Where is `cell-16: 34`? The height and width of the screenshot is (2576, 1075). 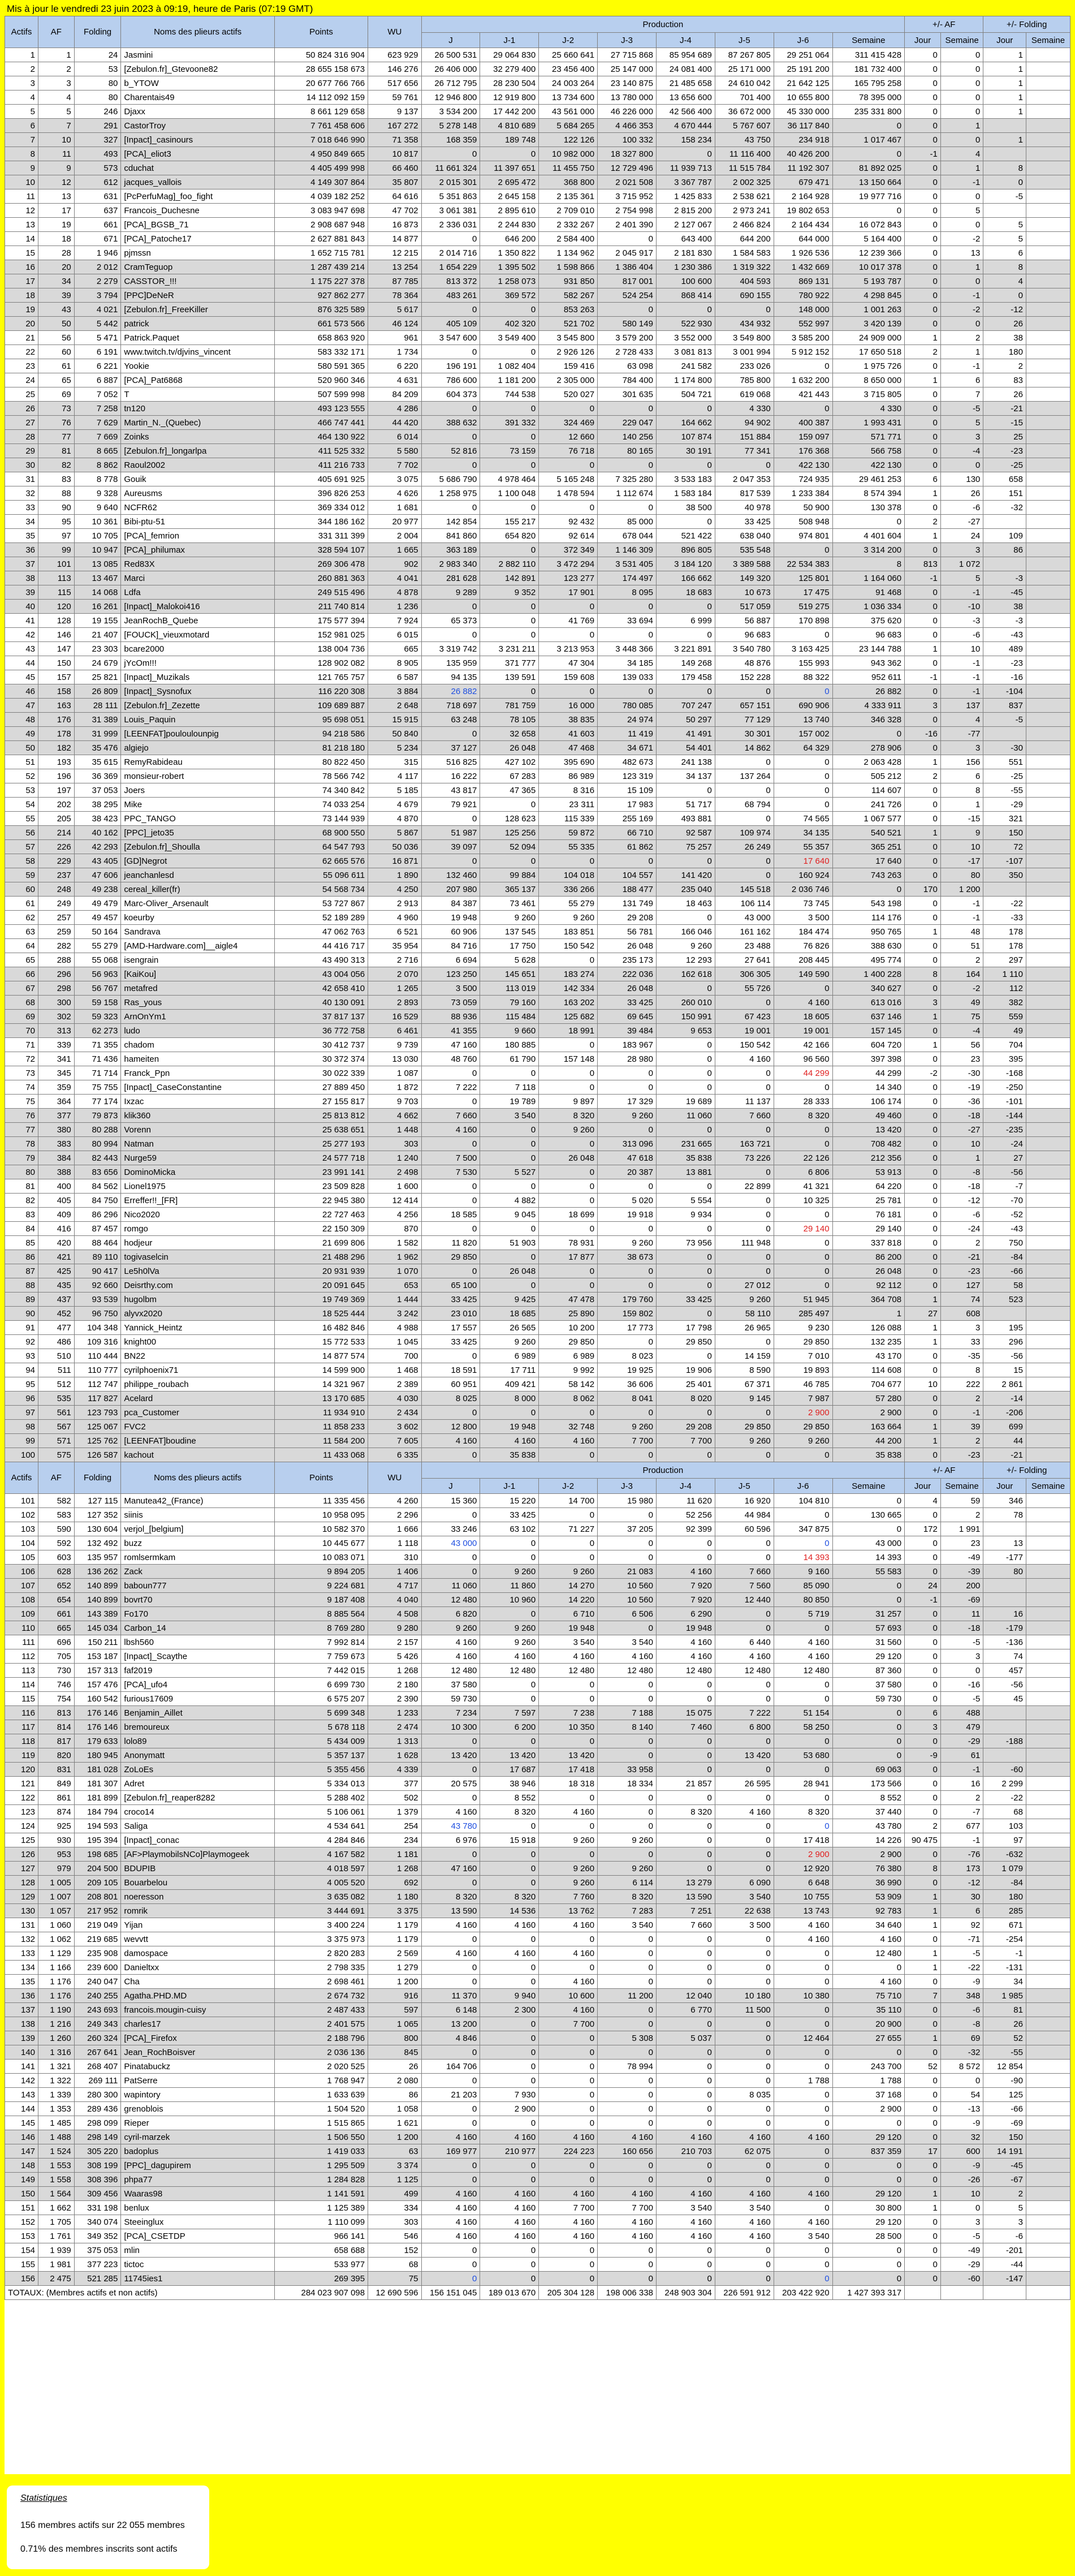
cell-16: 34 is located at coordinates (1004, 1981).